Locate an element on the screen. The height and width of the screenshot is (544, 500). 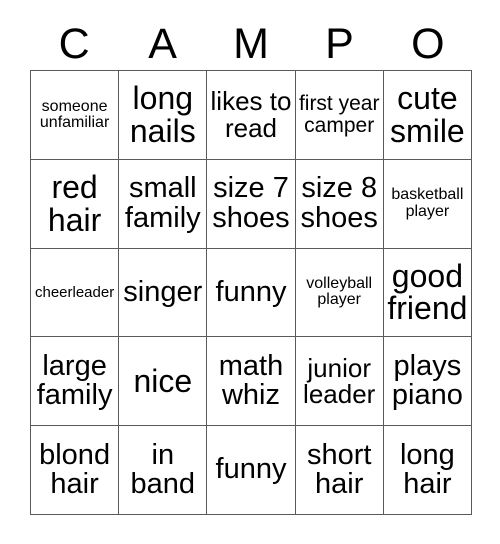
bingo-cell-r0-c3: first year camper is located at coordinates (339, 115).